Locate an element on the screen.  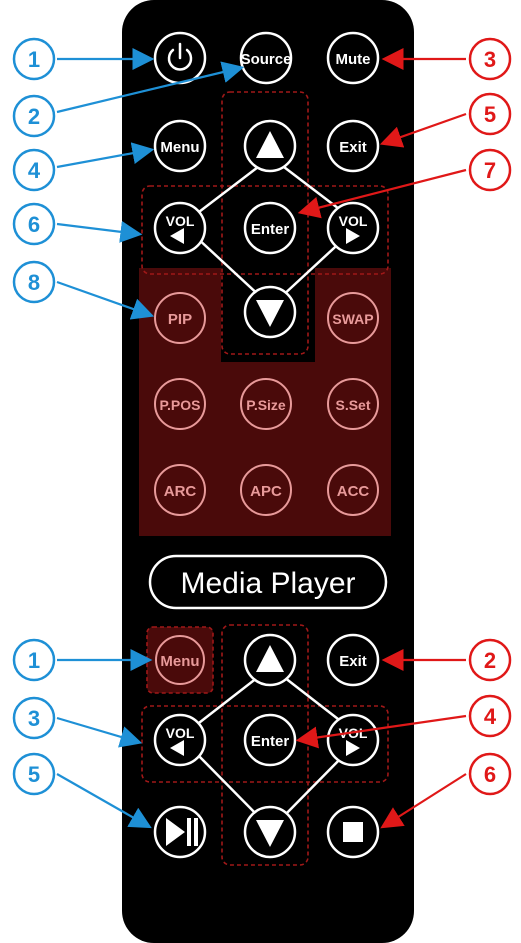
arc-button-label: ARC is located at coordinates (180, 491).